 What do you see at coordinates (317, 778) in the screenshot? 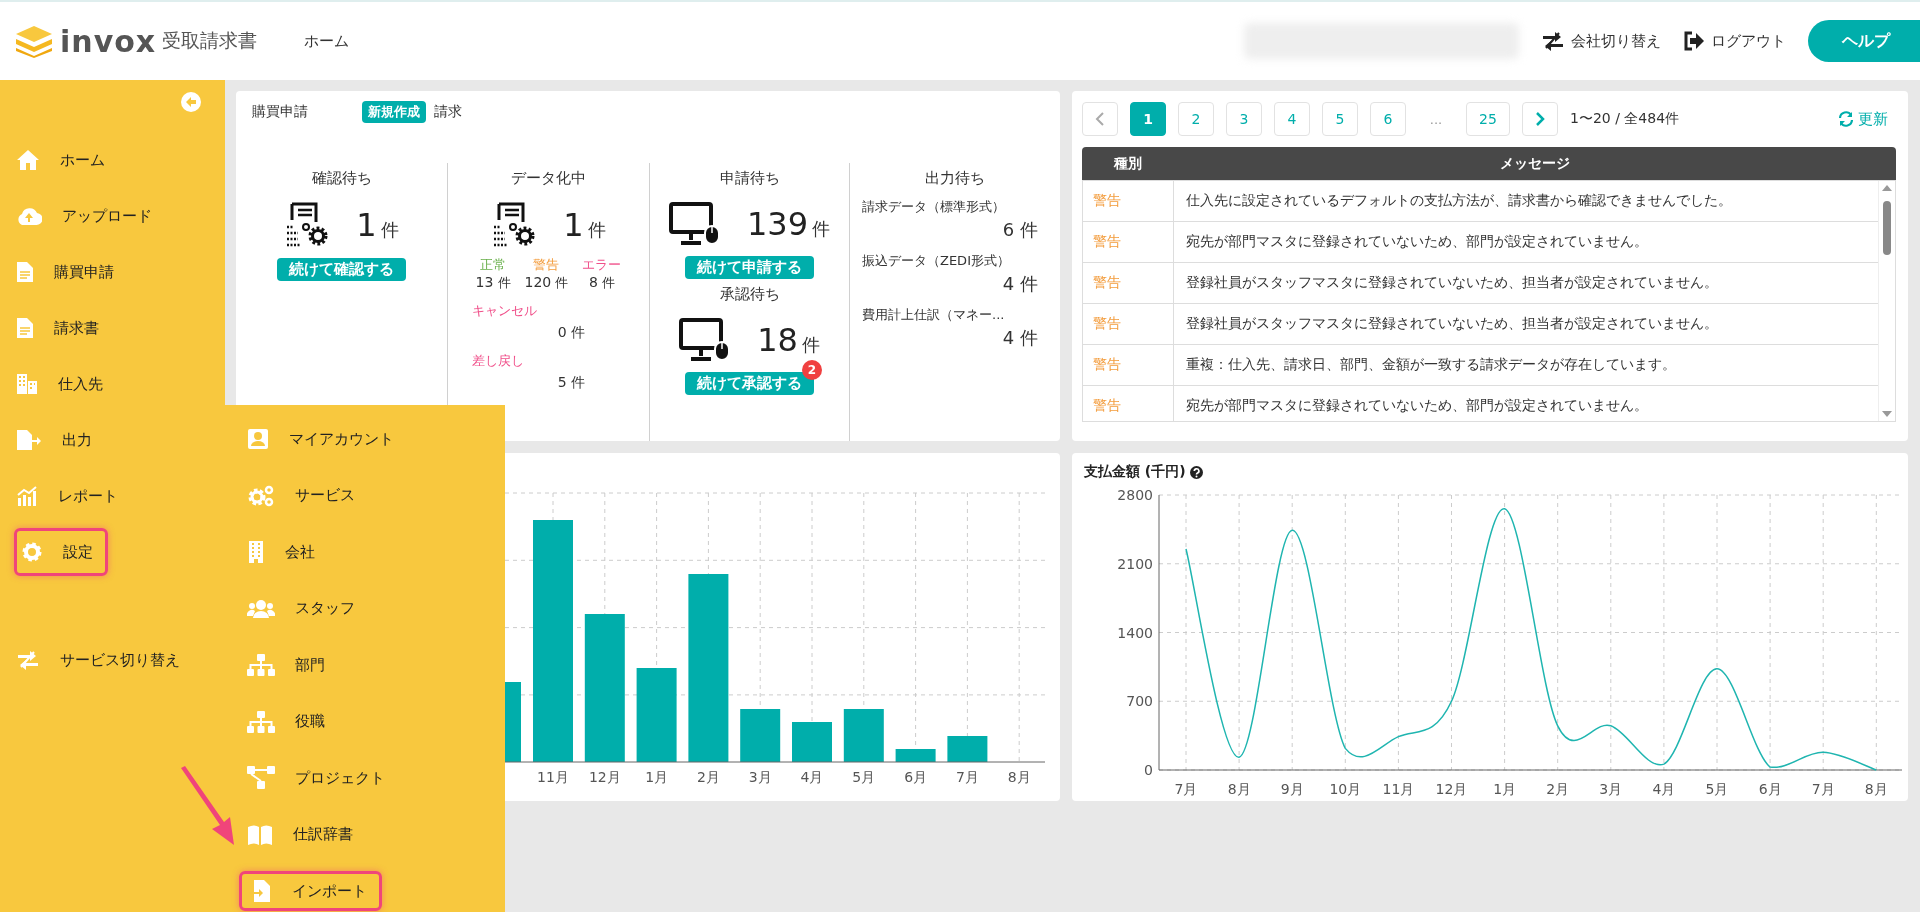
I see `menu-item: プロジェクト` at bounding box center [317, 778].